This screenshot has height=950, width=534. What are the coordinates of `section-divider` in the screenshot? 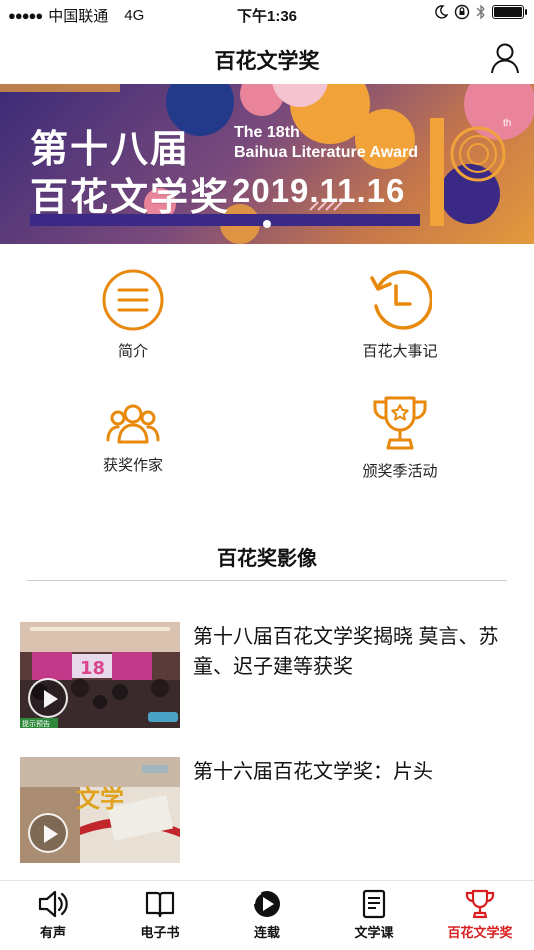 It's located at (267, 580).